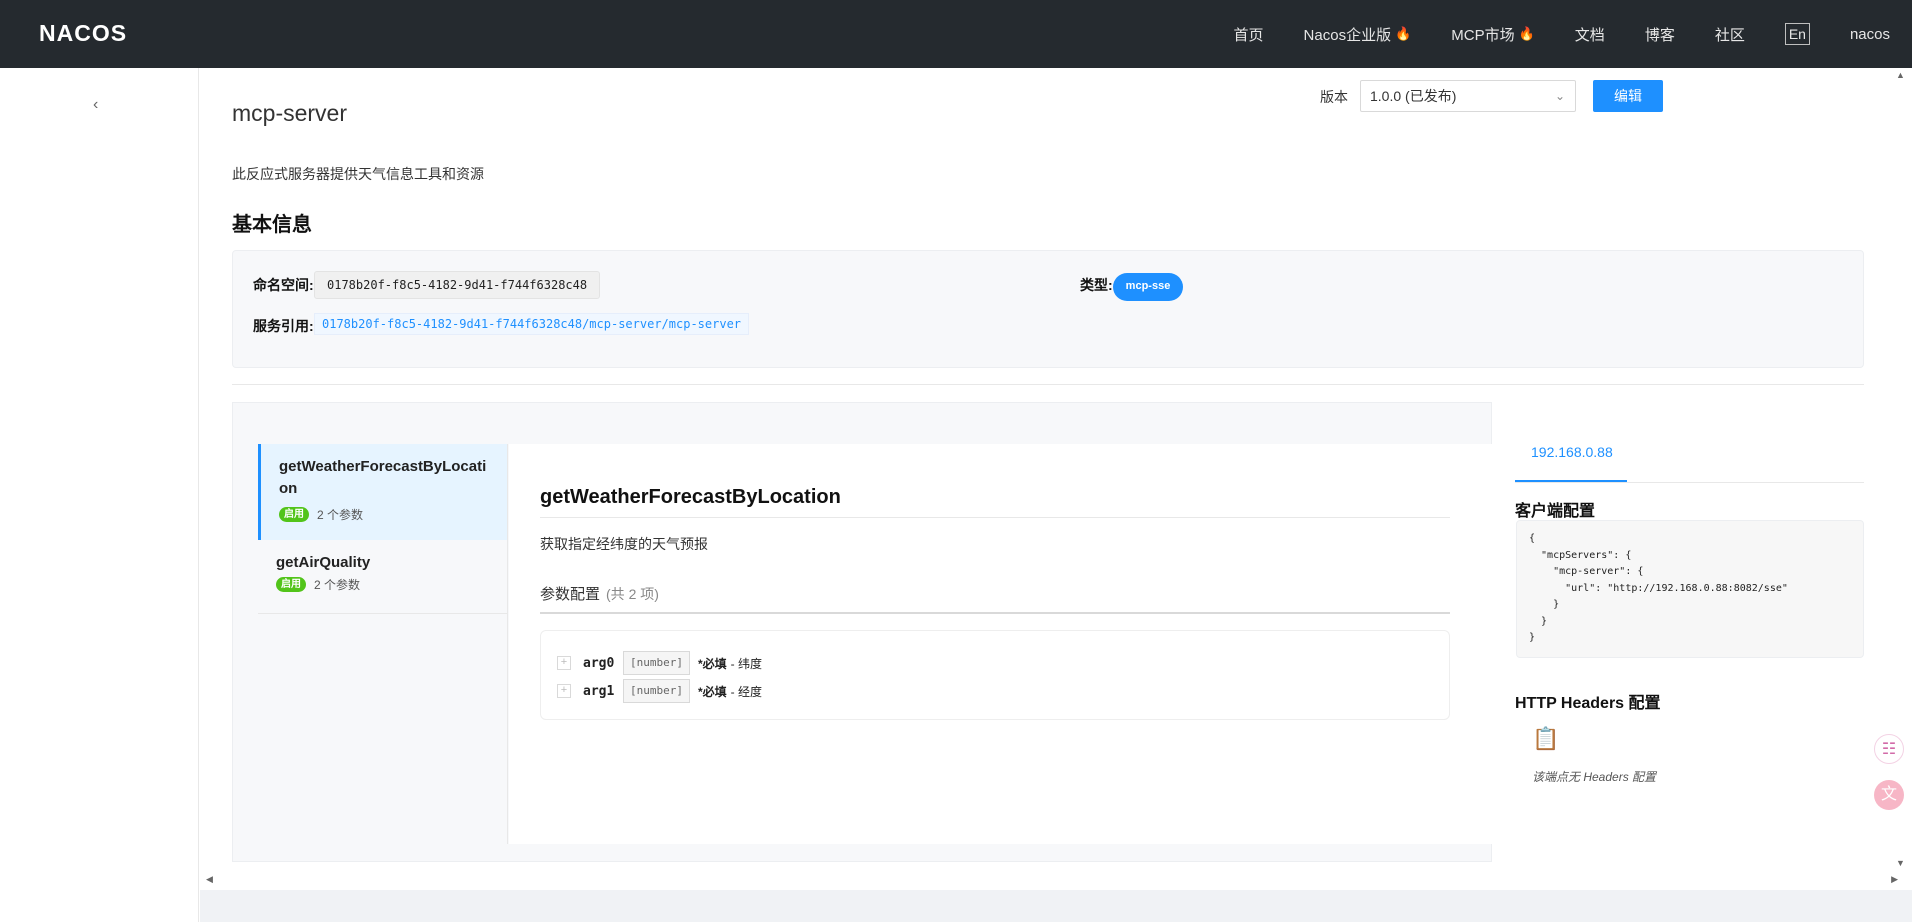 This screenshot has height=922, width=1912. What do you see at coordinates (1048, 384) in the screenshot?
I see `section-divider` at bounding box center [1048, 384].